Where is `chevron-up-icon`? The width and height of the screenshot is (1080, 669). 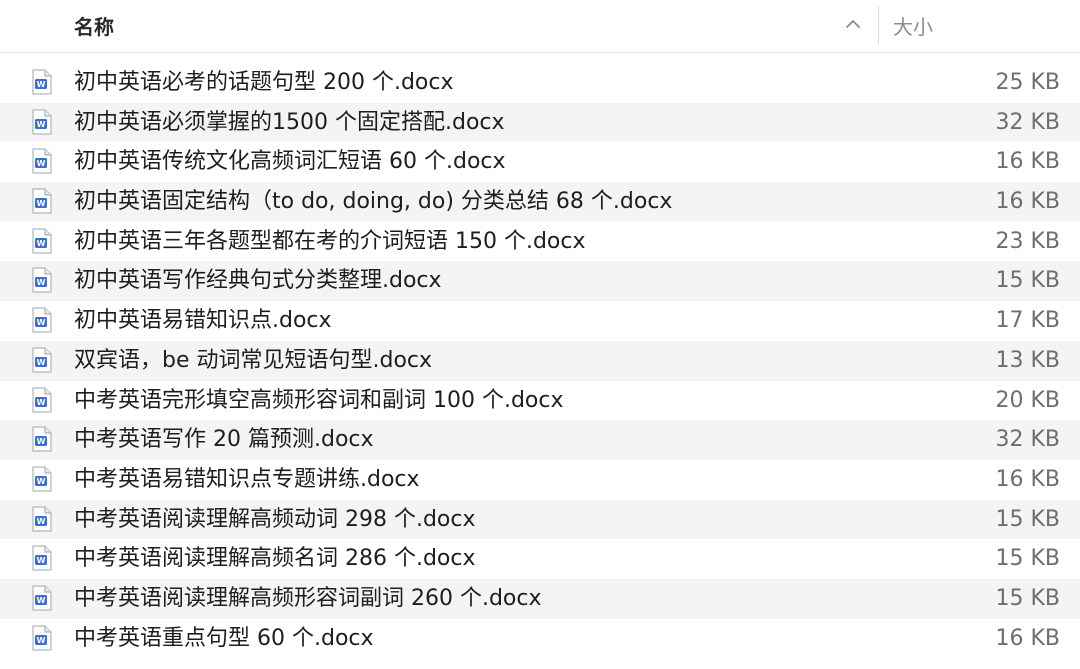 chevron-up-icon is located at coordinates (853, 24).